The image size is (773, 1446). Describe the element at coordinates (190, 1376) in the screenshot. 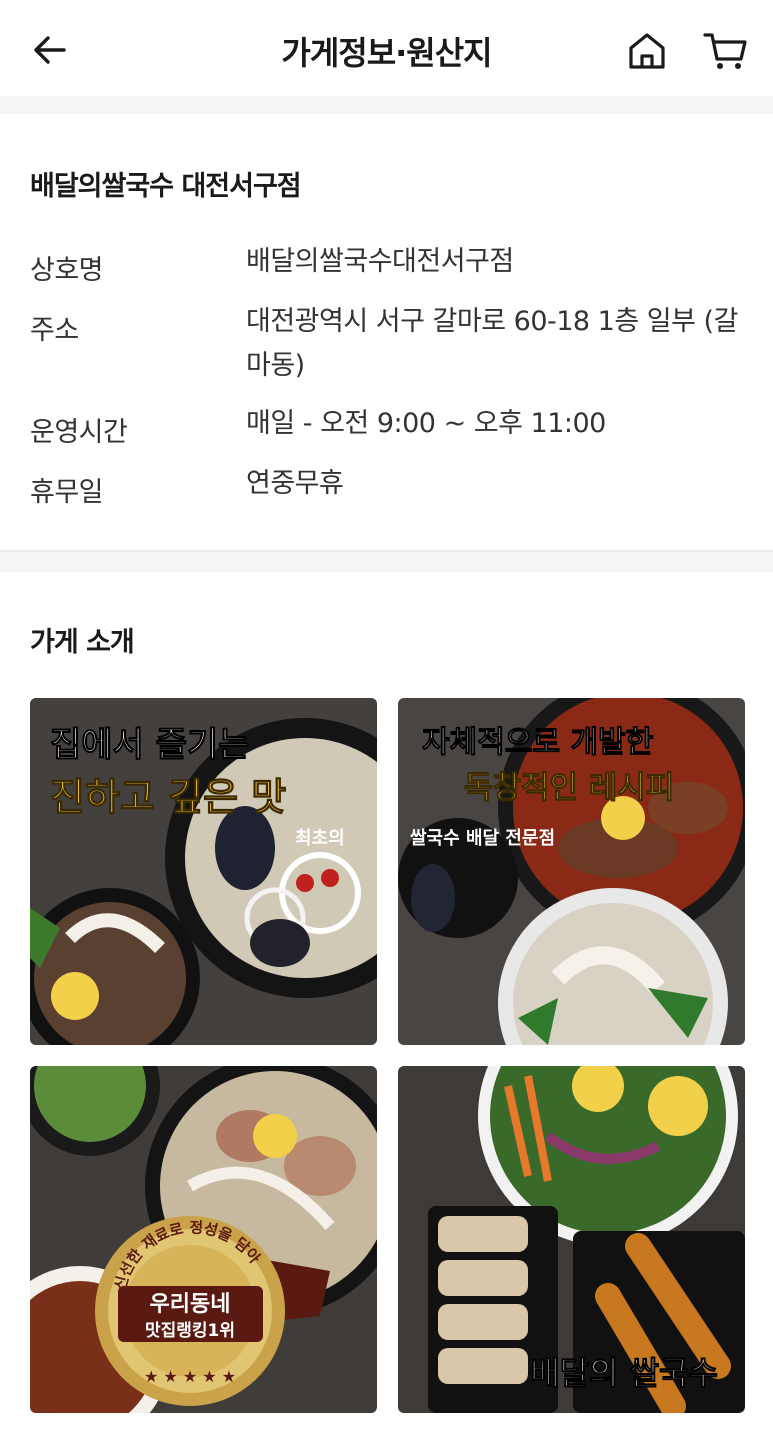

I see `badge-stars: ★ ★ ★ ★ ★` at that location.